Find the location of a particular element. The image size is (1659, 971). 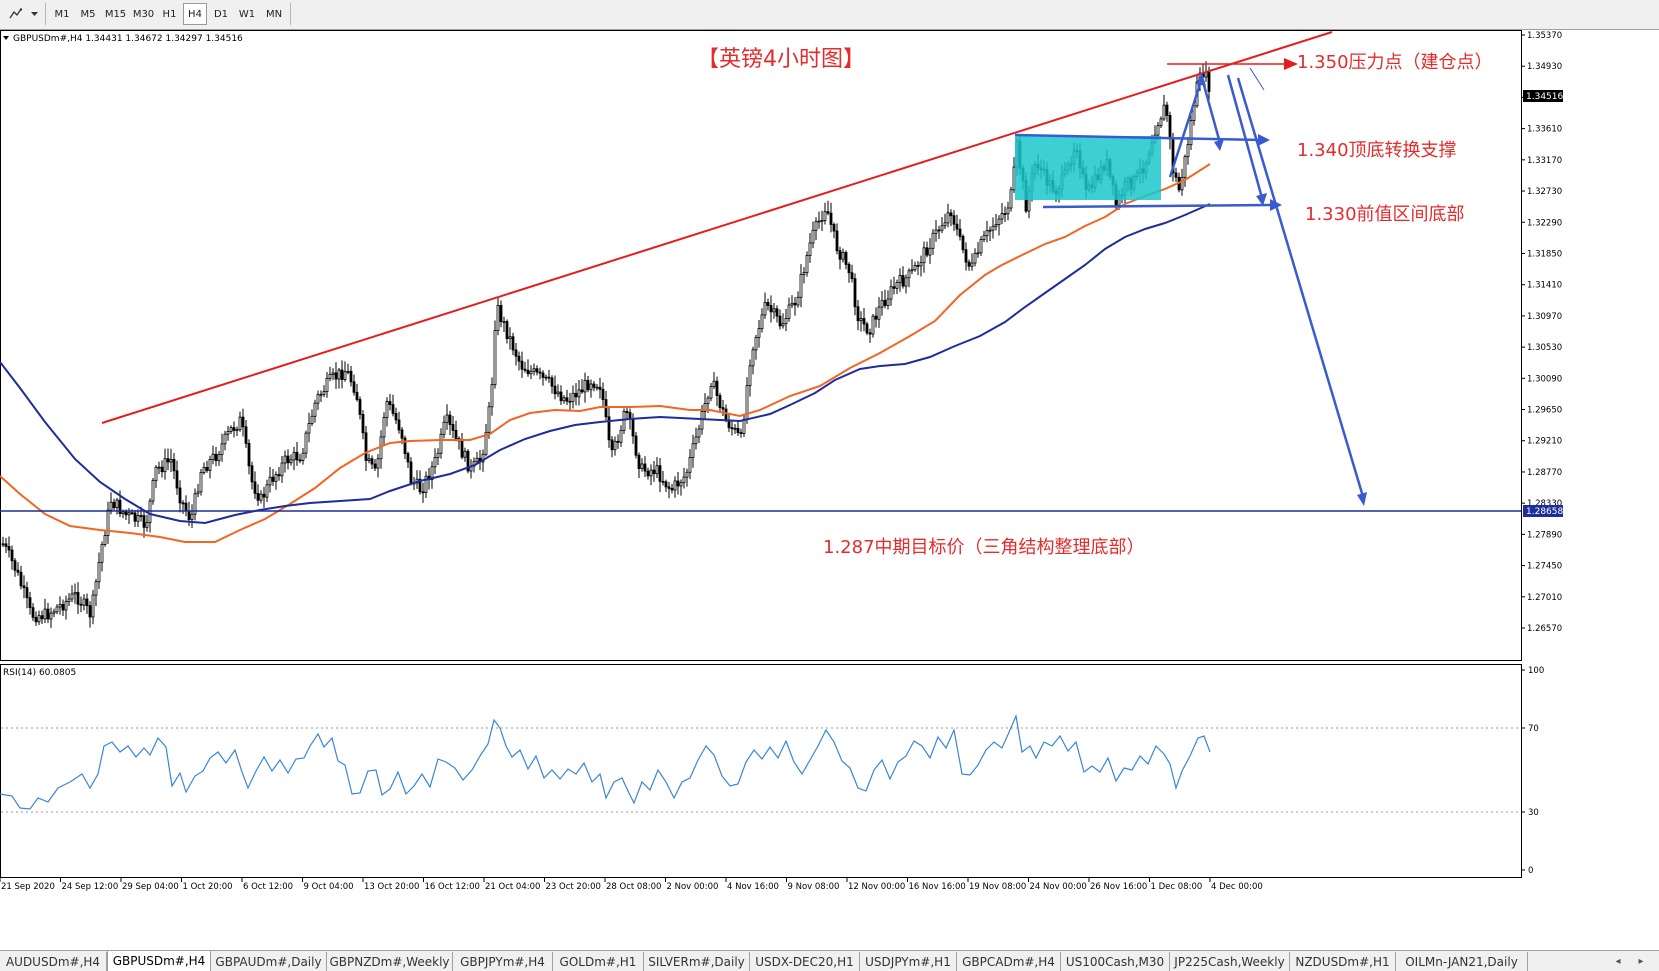

tab-gbpaud-daily: GBPAUDm#,Daily is located at coordinates (269, 961).